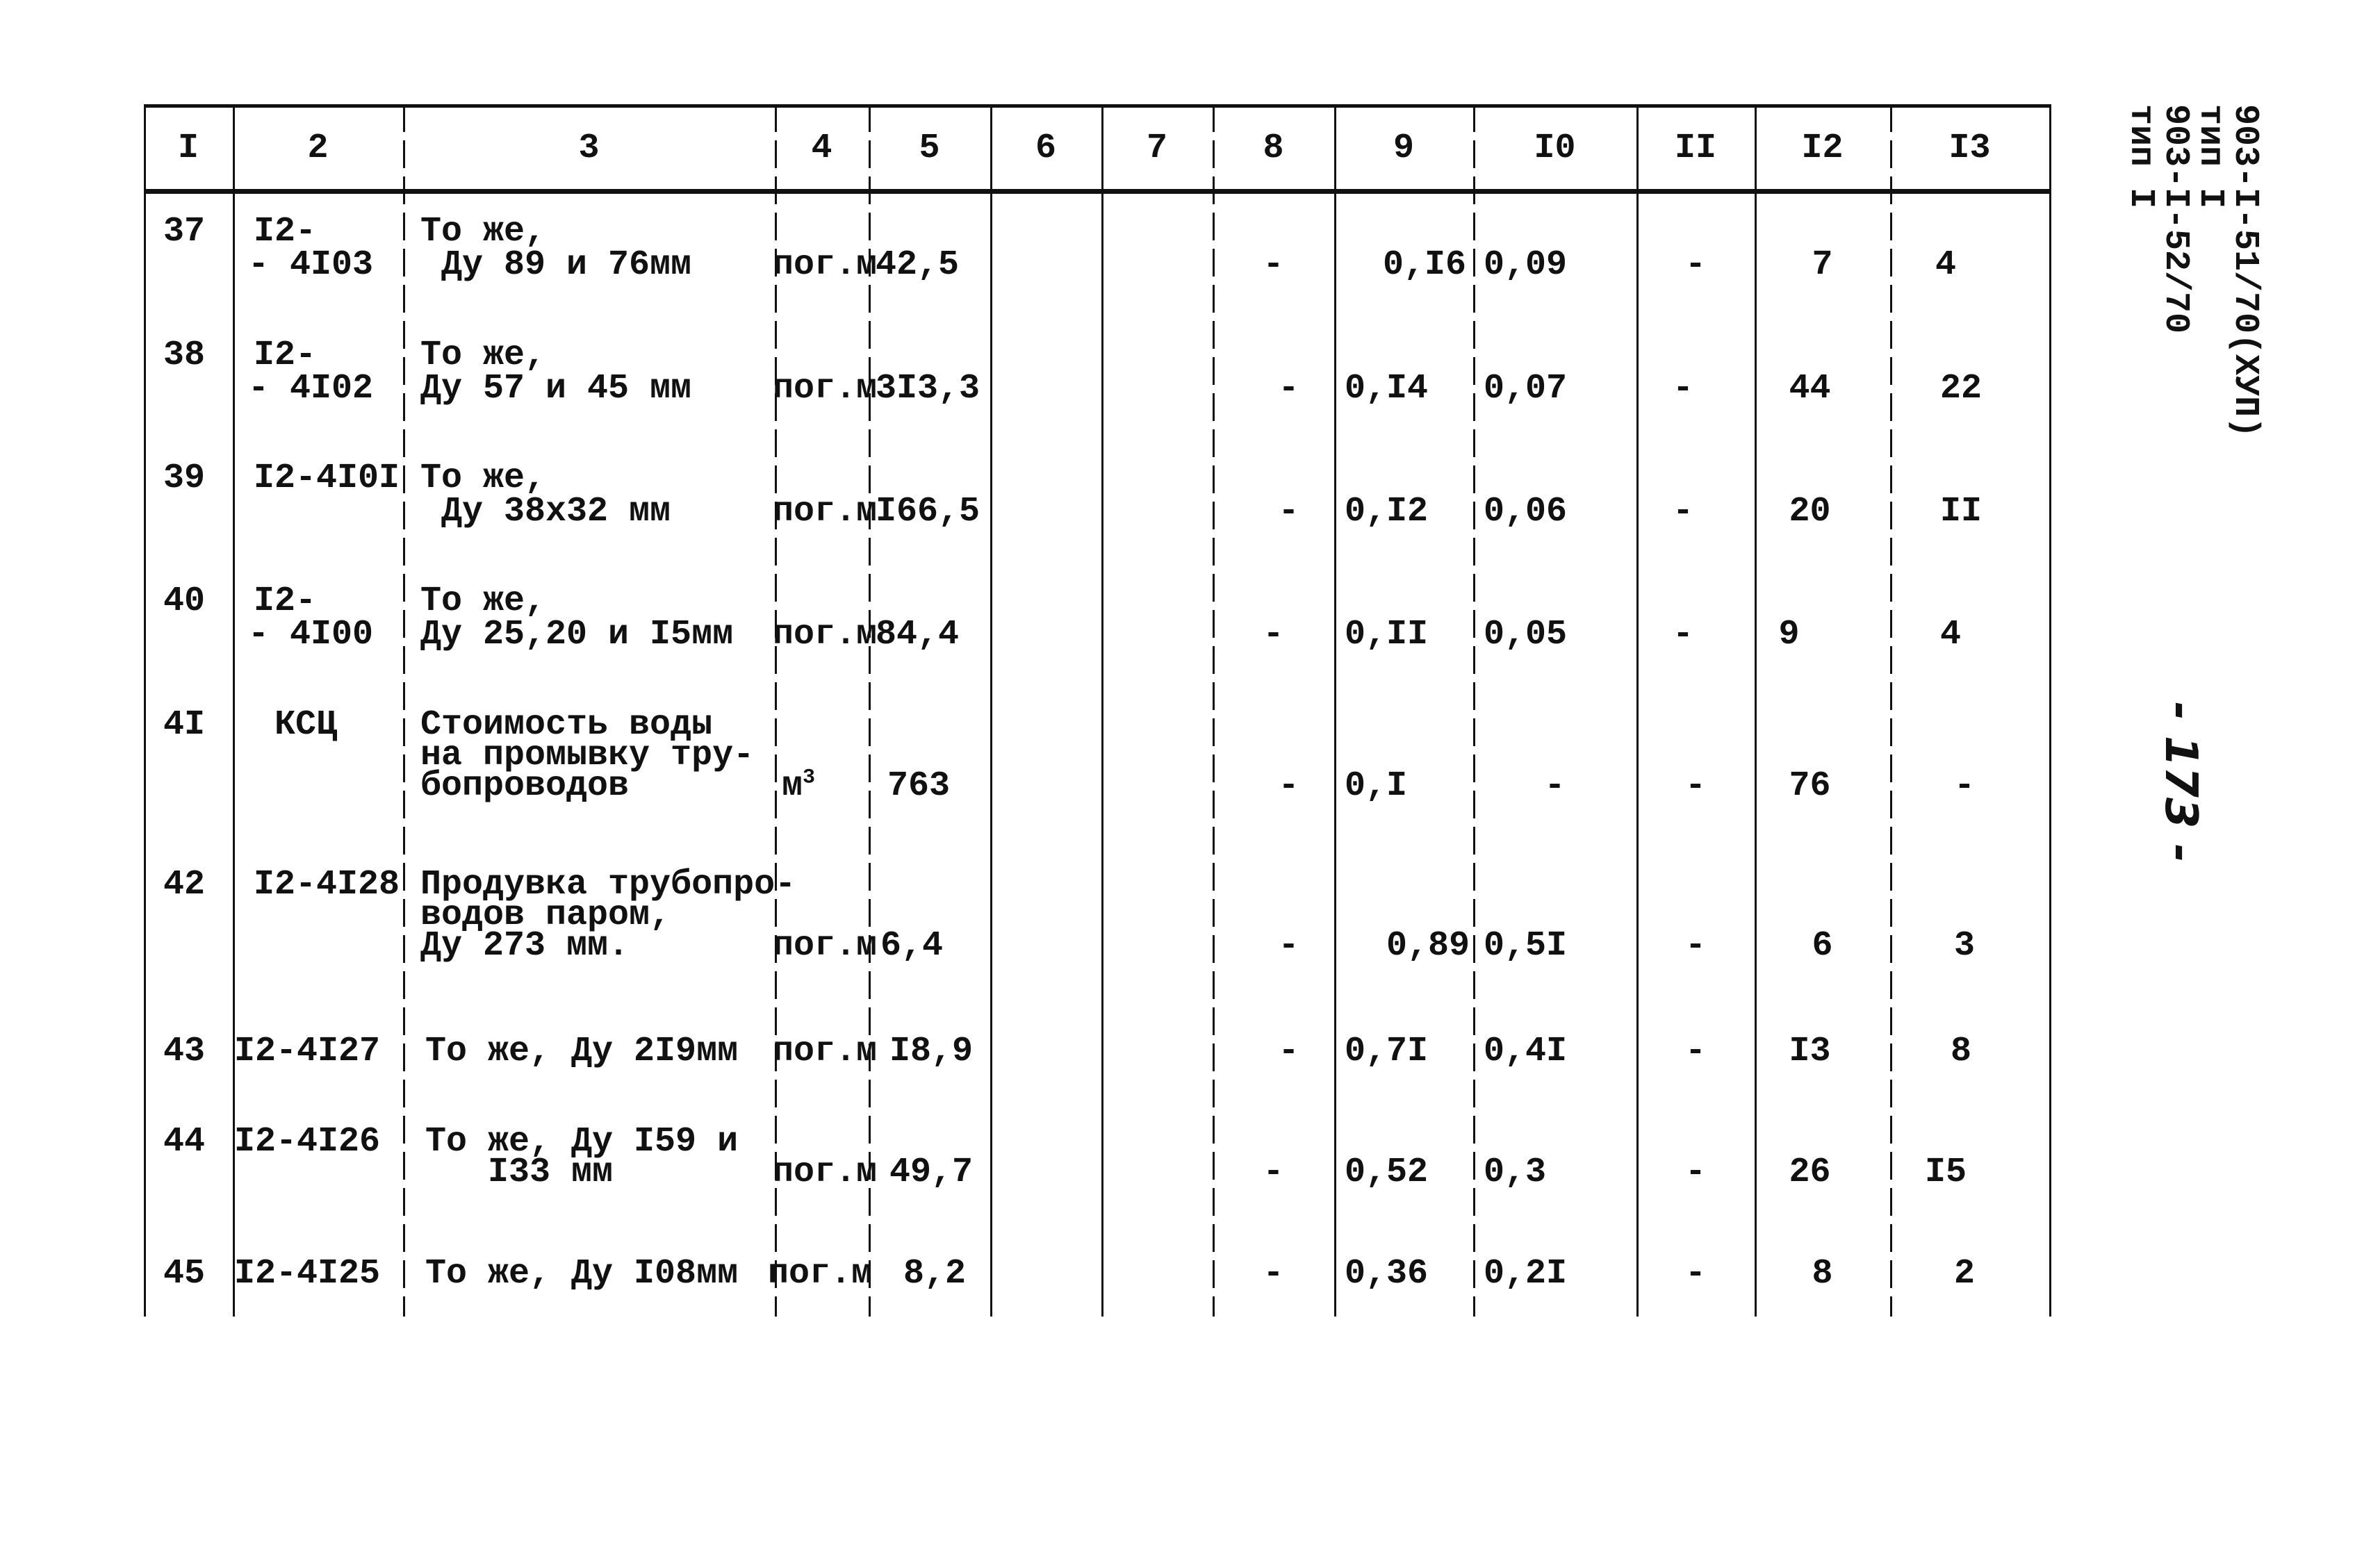 The width and height of the screenshot is (2380, 1559). Describe the element at coordinates (188, 148) in the screenshot. I see `header-col-1: I` at that location.